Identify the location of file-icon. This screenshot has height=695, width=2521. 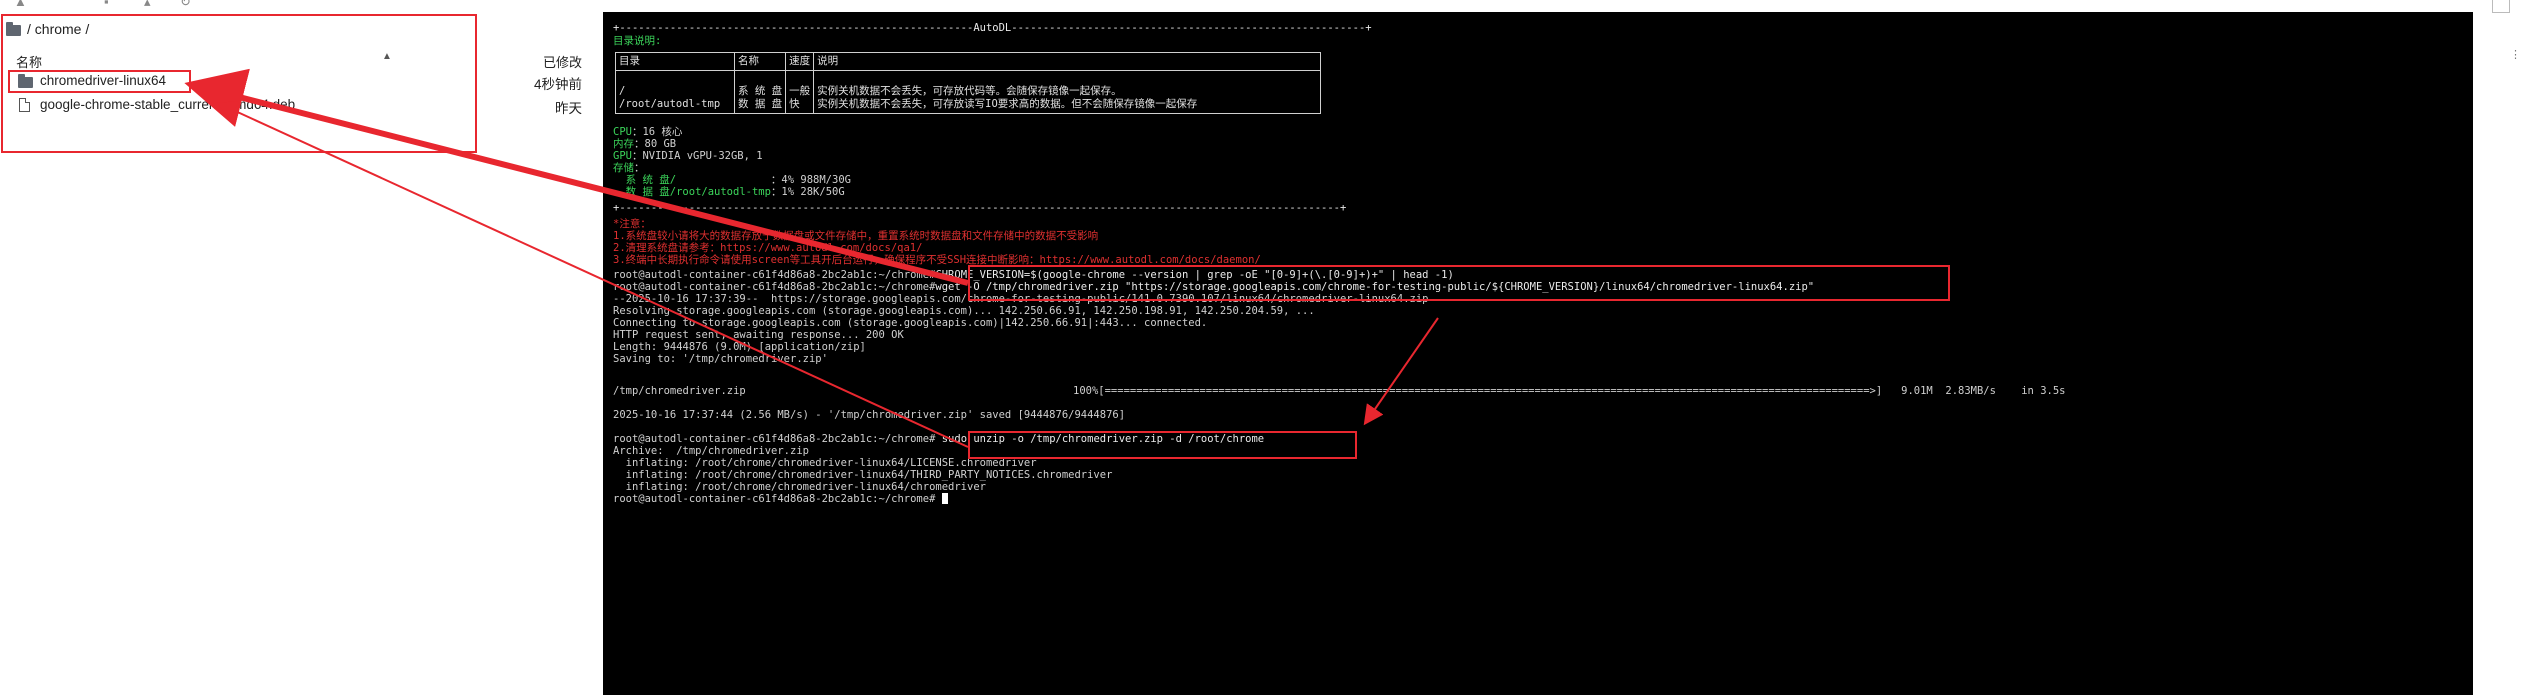
(24, 105).